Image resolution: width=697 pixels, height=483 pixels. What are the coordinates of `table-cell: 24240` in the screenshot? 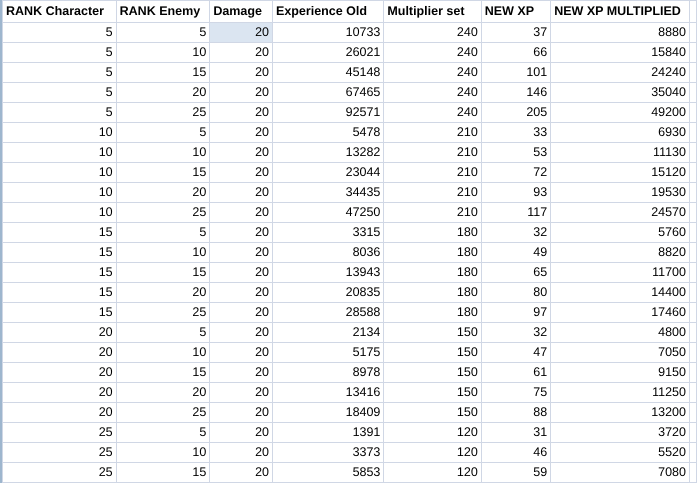 It's located at (620, 72).